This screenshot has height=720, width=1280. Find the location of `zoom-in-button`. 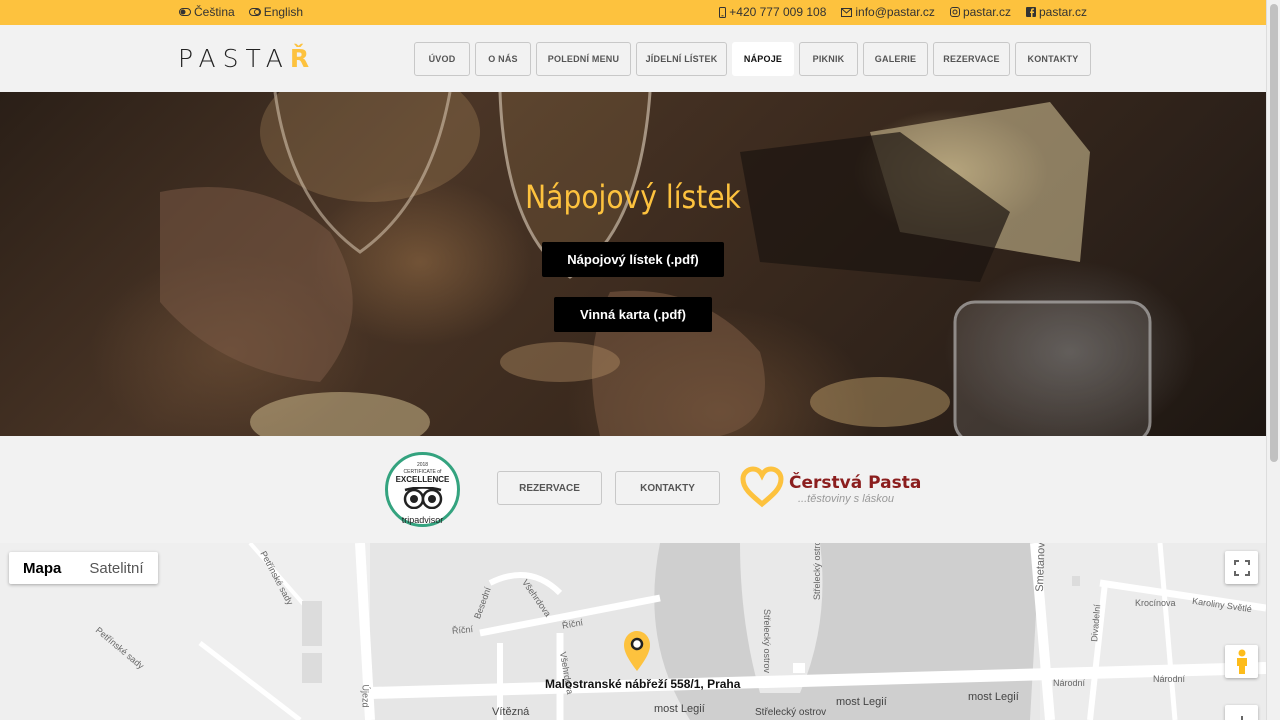

zoom-in-button is located at coordinates (1241, 712).